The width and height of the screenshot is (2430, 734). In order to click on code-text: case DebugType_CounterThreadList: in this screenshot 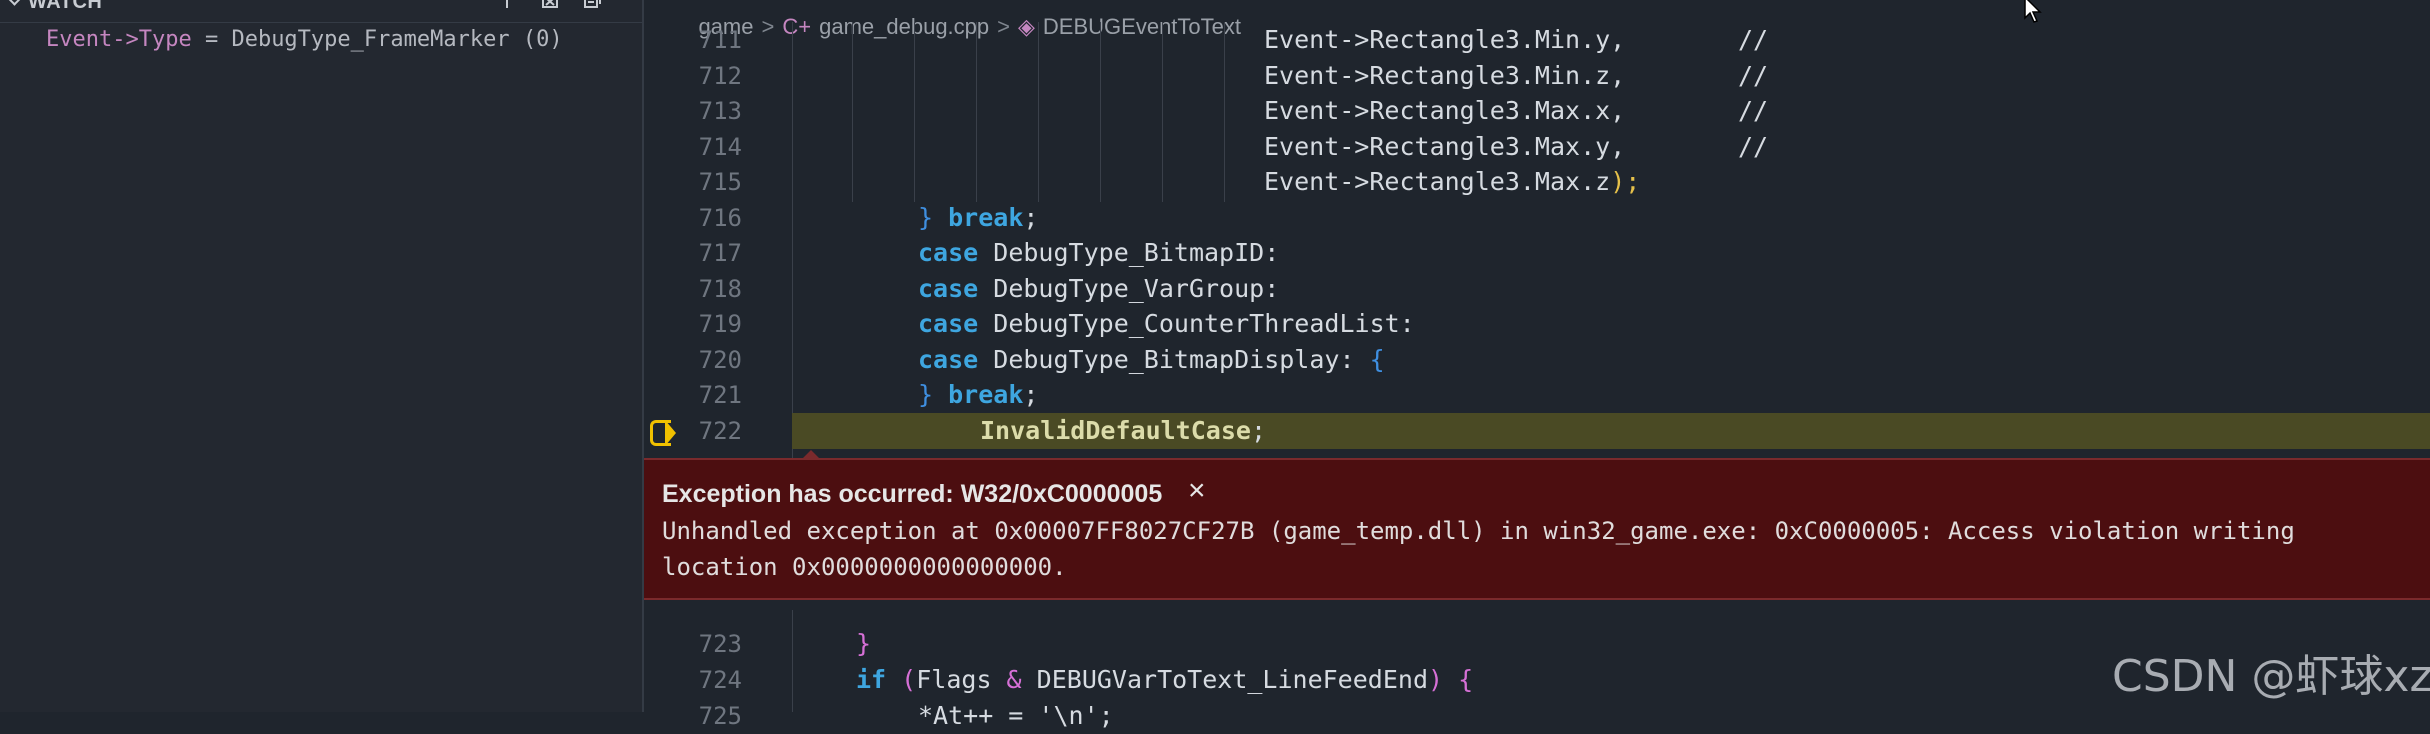, I will do `click(1166, 323)`.